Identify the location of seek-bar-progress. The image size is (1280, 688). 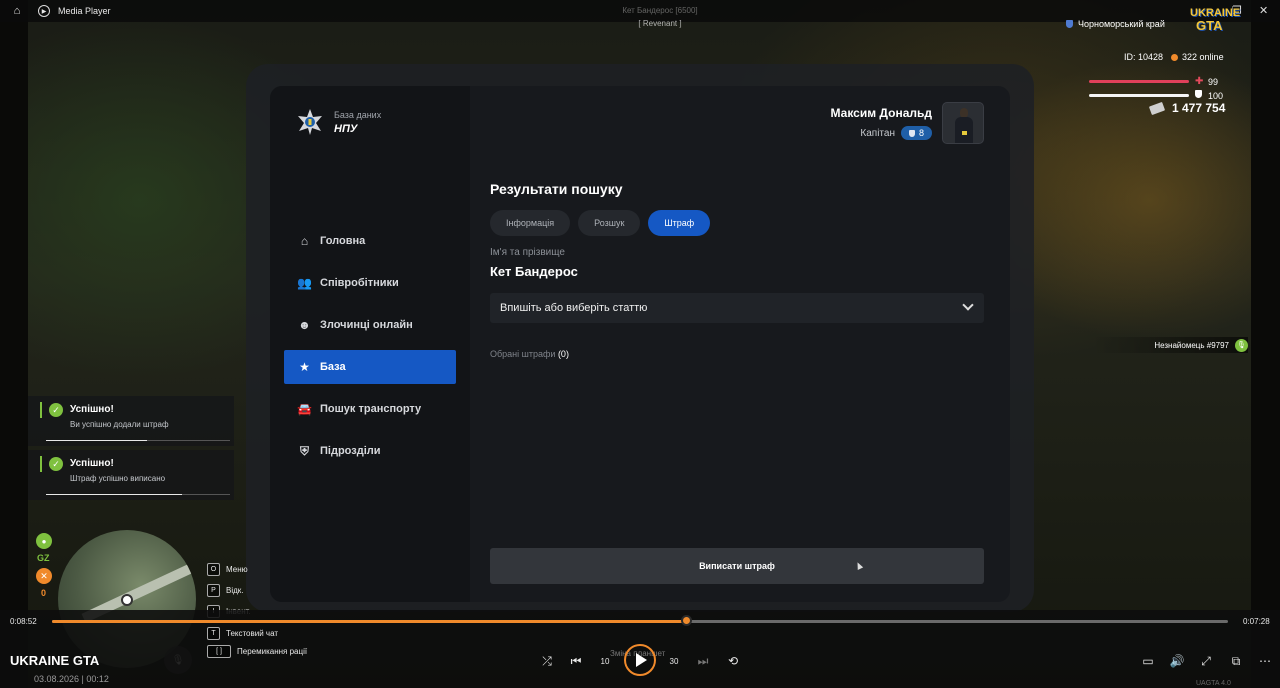
(370, 621).